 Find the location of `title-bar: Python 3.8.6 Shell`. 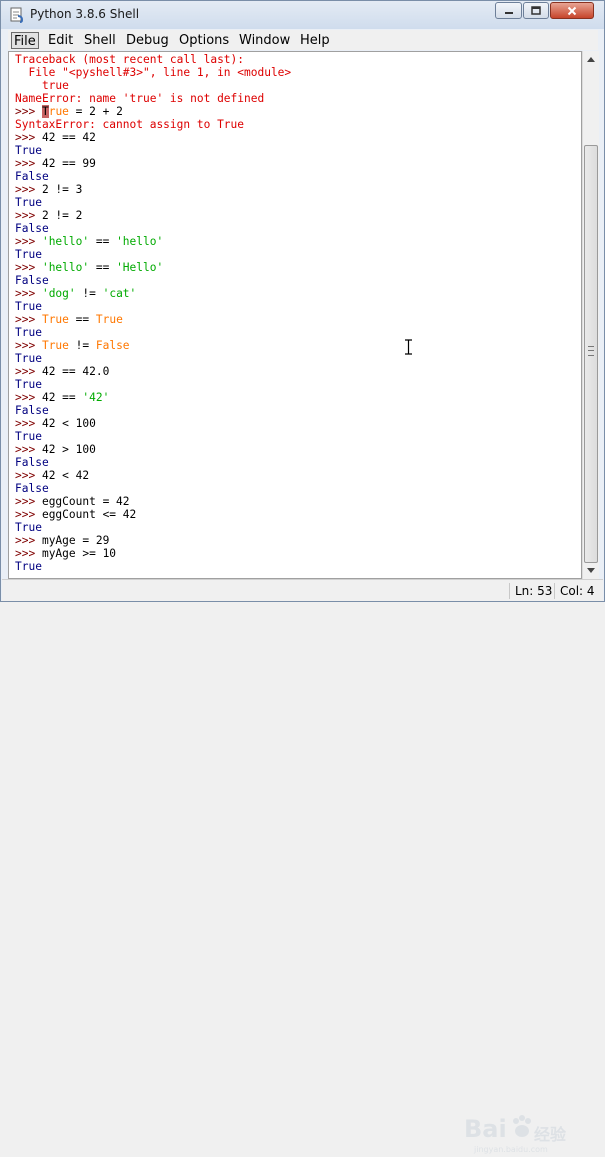

title-bar: Python 3.8.6 Shell is located at coordinates (302, 15).